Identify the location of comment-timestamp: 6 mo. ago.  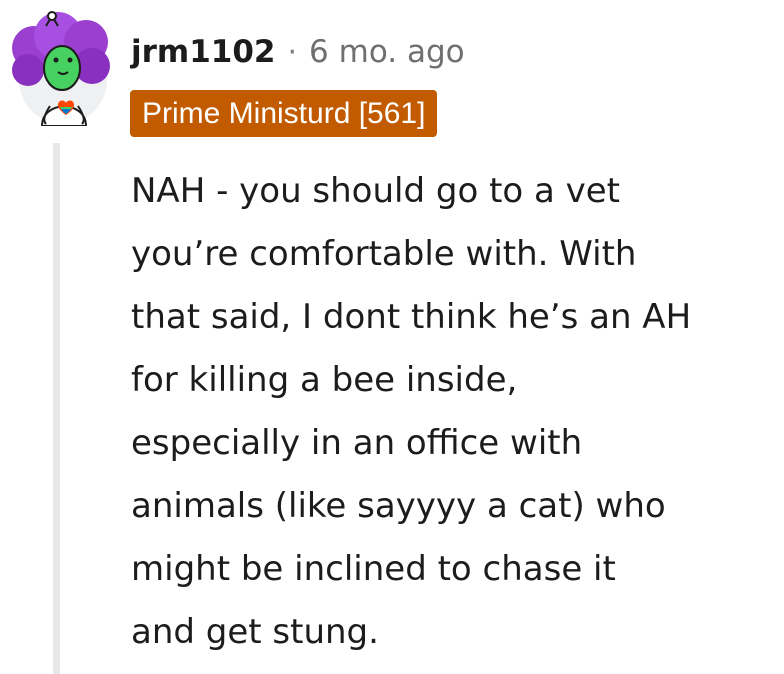
(387, 52).